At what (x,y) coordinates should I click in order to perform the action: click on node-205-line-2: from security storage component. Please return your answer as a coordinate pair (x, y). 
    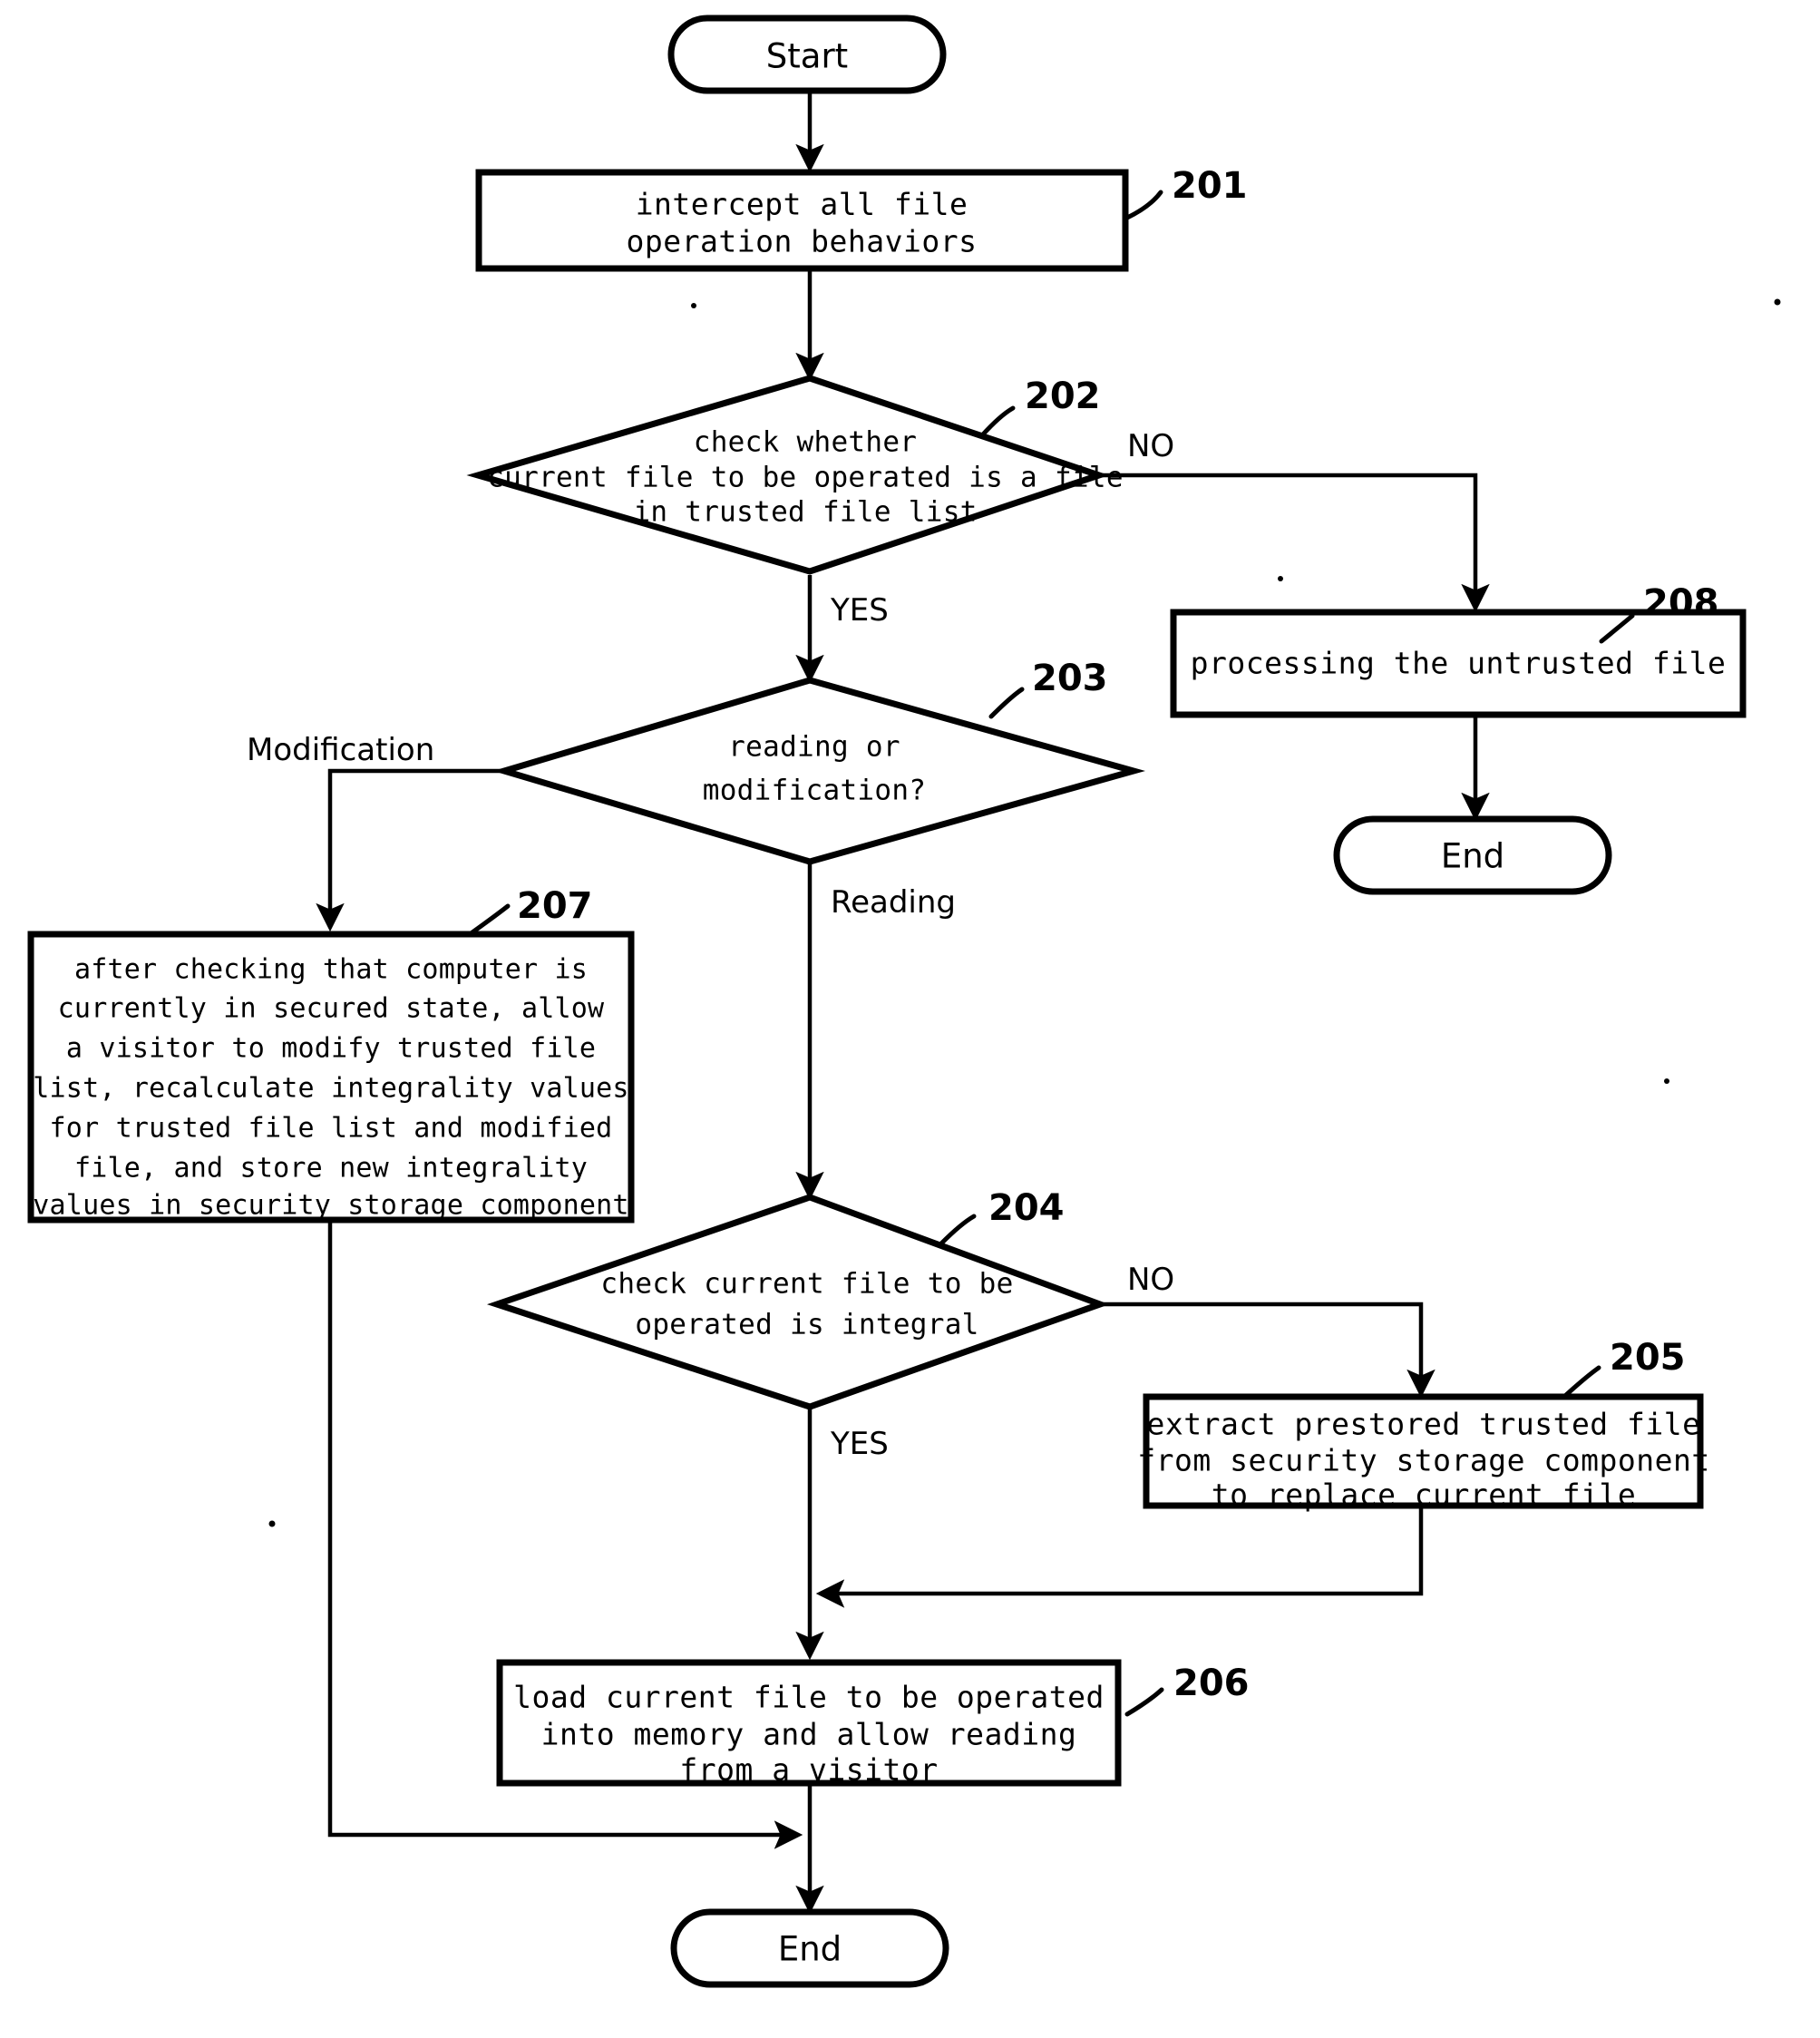
    Looking at the image, I should click on (1423, 1460).